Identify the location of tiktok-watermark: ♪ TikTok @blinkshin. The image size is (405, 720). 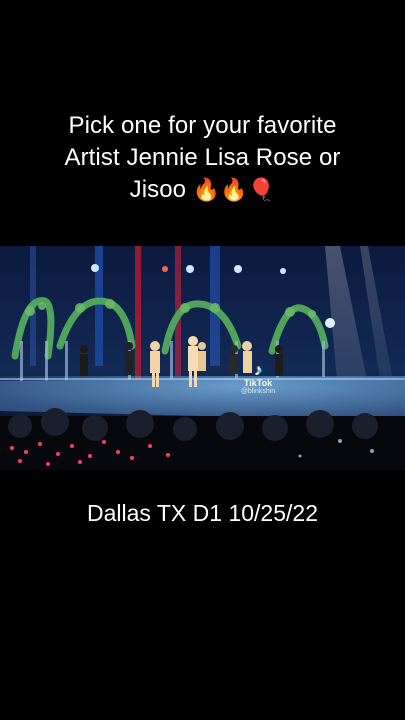
(258, 382).